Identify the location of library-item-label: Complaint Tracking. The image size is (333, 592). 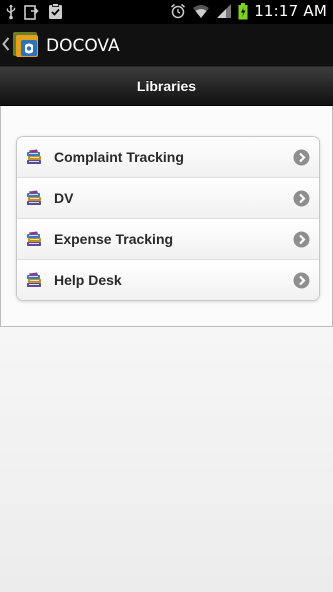
(119, 157).